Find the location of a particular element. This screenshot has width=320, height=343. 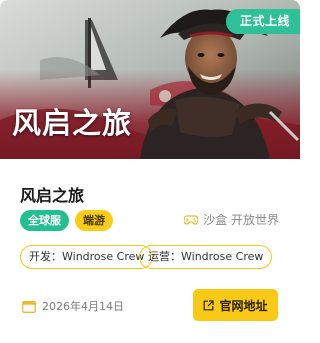

external-link-icon is located at coordinates (209, 304).